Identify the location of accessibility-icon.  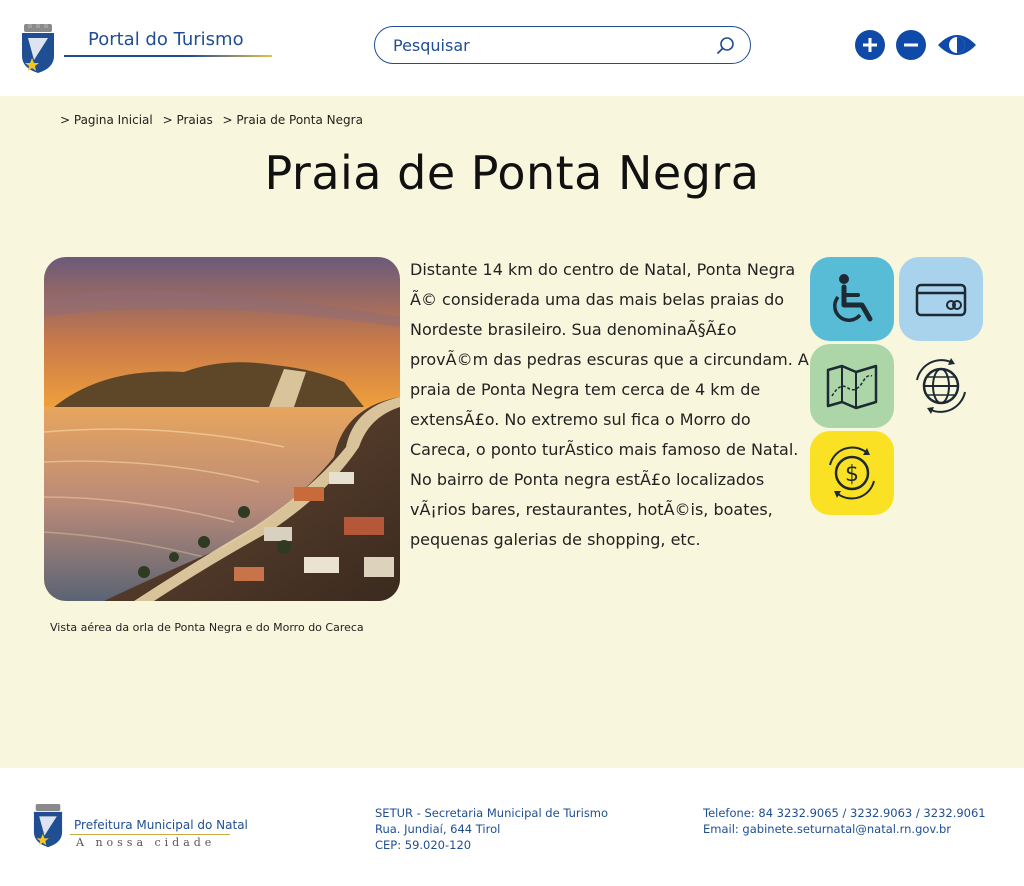
(853, 298).